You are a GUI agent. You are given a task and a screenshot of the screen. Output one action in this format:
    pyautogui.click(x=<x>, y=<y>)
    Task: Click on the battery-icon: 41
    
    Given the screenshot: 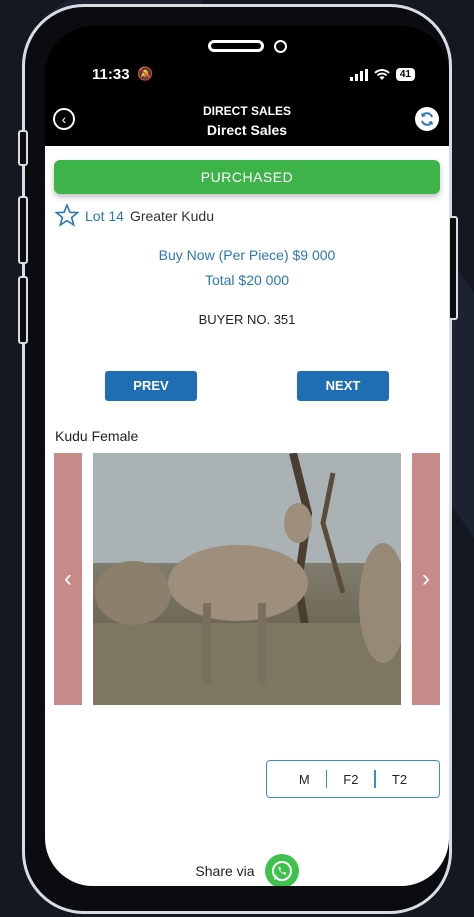 What is the action you would take?
    pyautogui.click(x=405, y=74)
    